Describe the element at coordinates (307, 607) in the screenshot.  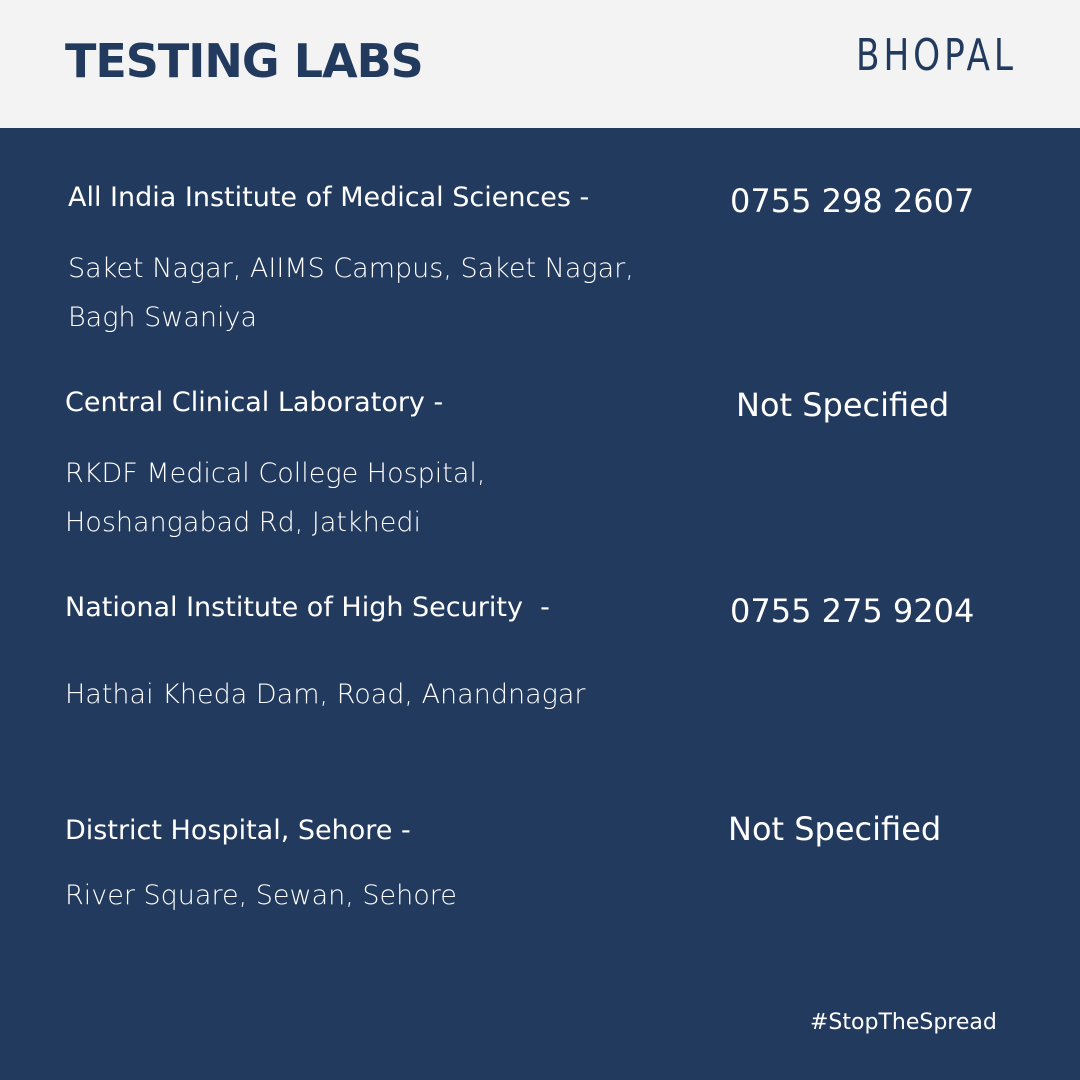
I see `lab-name: National Institute of High Security -` at that location.